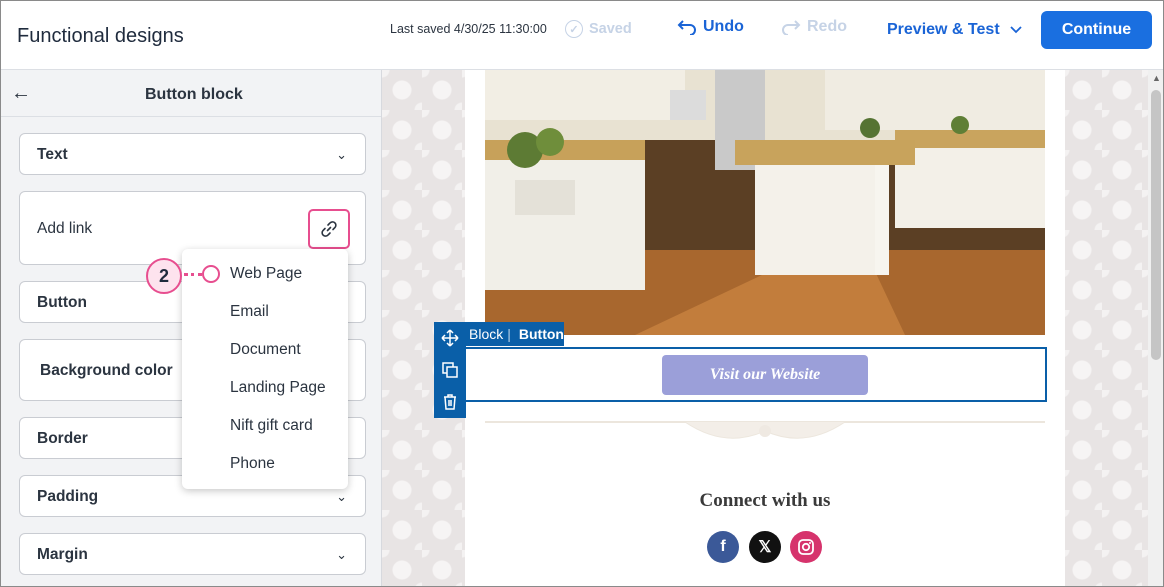  What do you see at coordinates (1156, 225) in the screenshot?
I see `scrollbar-thumb` at bounding box center [1156, 225].